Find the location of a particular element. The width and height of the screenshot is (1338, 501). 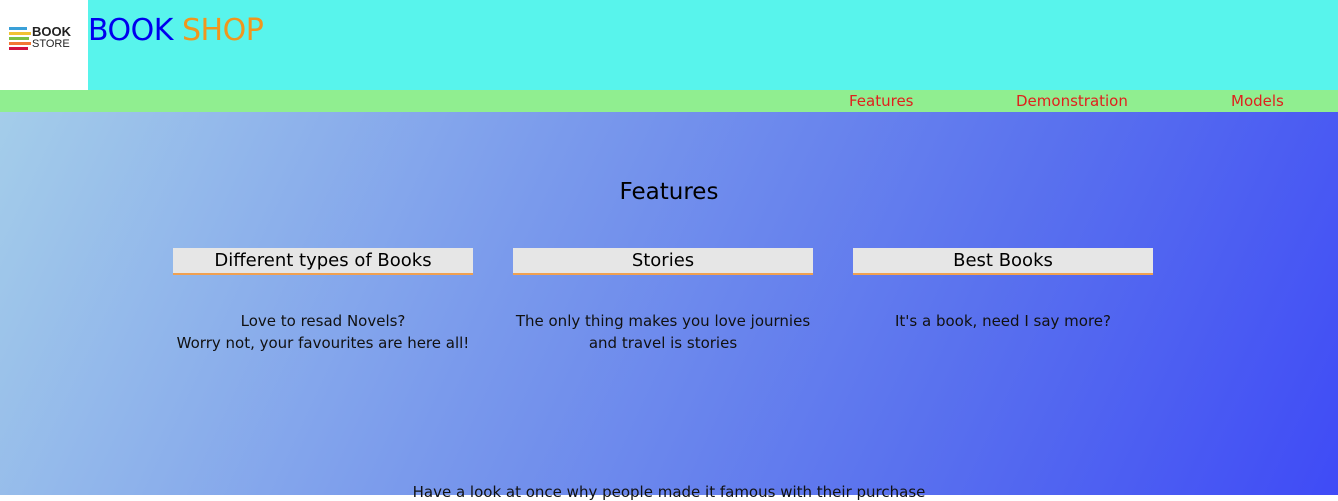

site-title-part2: SHOP is located at coordinates (223, 30).